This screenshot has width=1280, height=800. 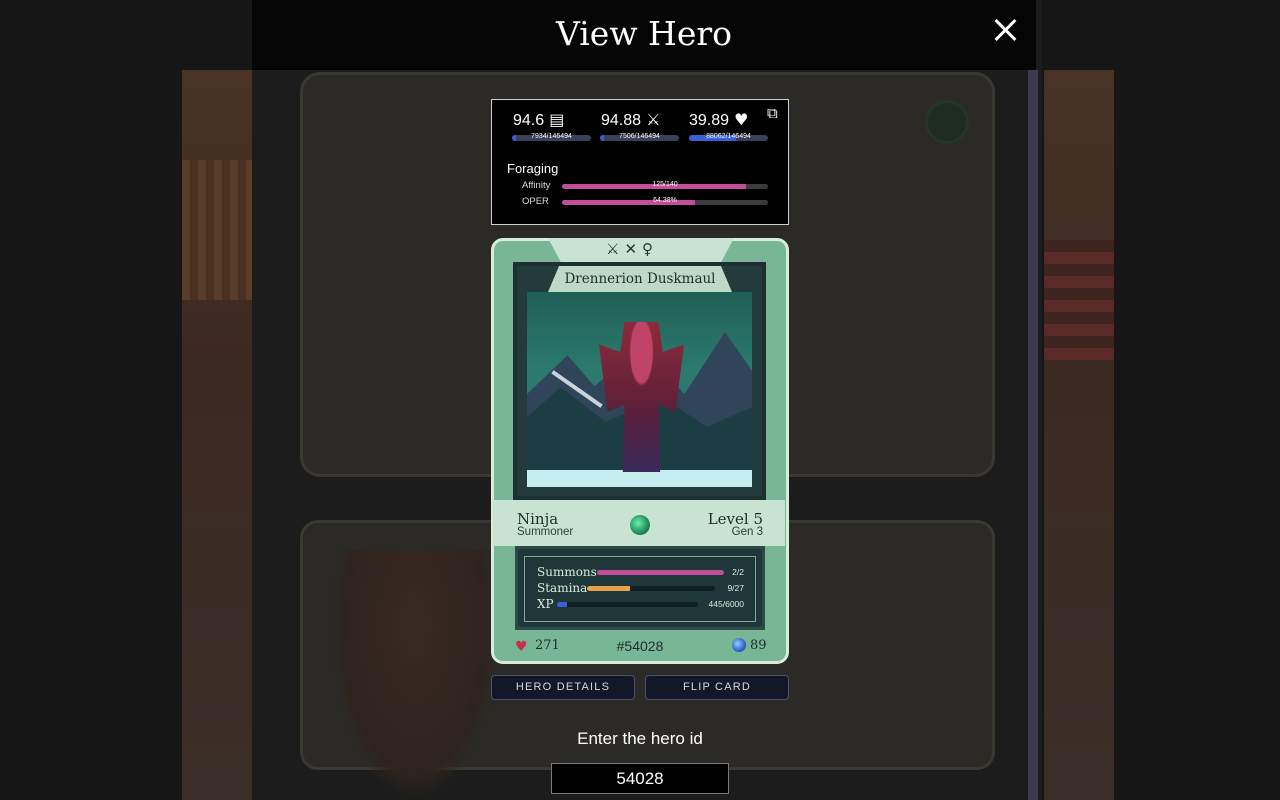 What do you see at coordinates (717, 687) in the screenshot?
I see `flip-card-button: FLIP CARD` at bounding box center [717, 687].